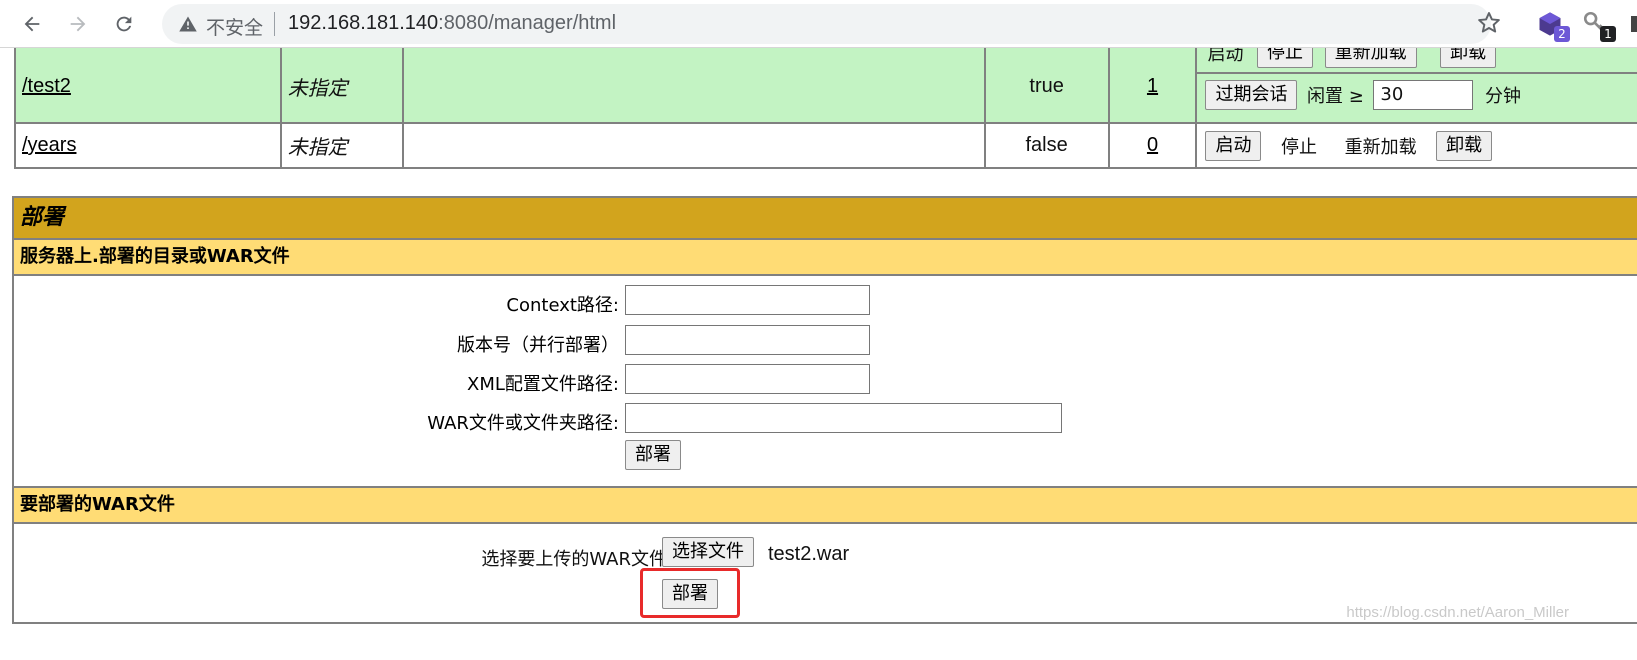  What do you see at coordinates (49, 145) in the screenshot?
I see `app-path-link: /years` at bounding box center [49, 145].